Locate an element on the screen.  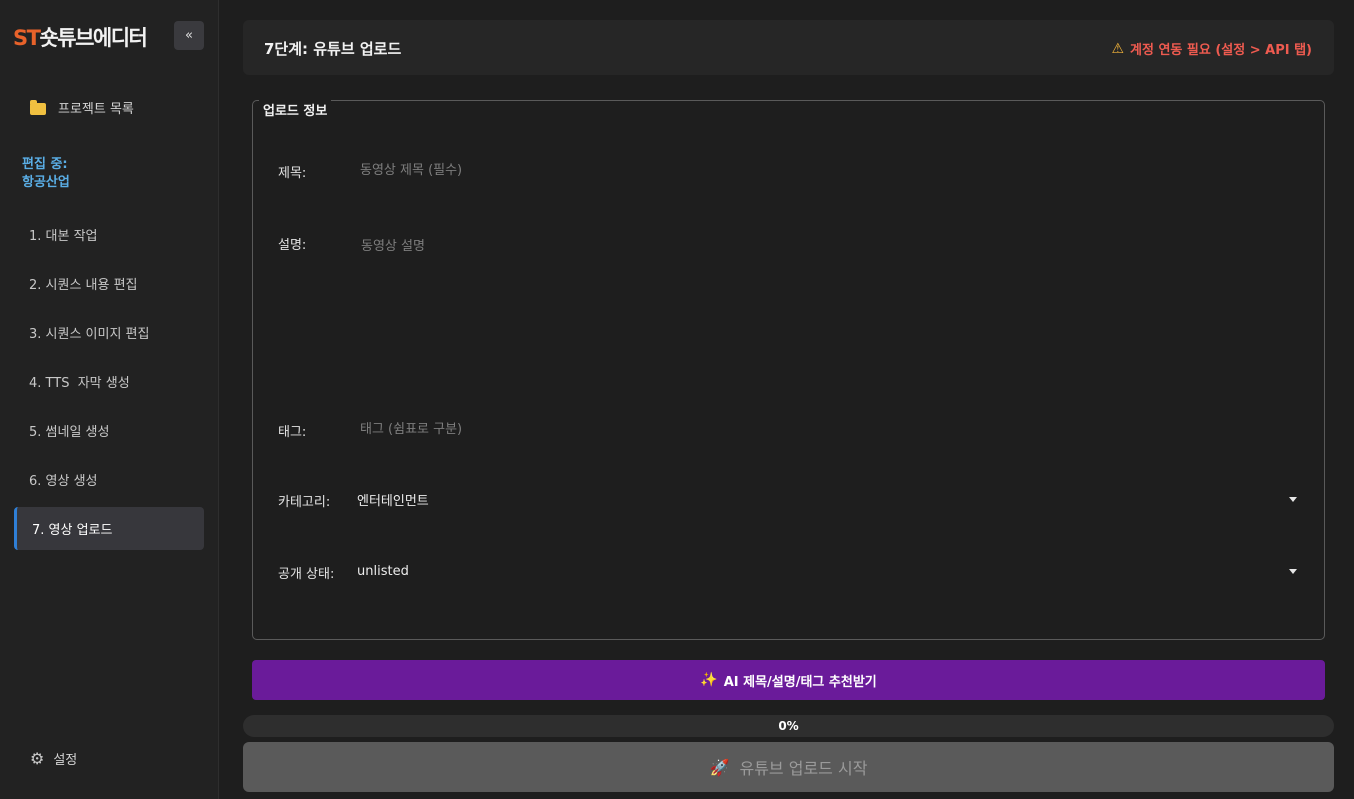
editing-project-info: 편집 중: 항공산업 is located at coordinates (46, 174).